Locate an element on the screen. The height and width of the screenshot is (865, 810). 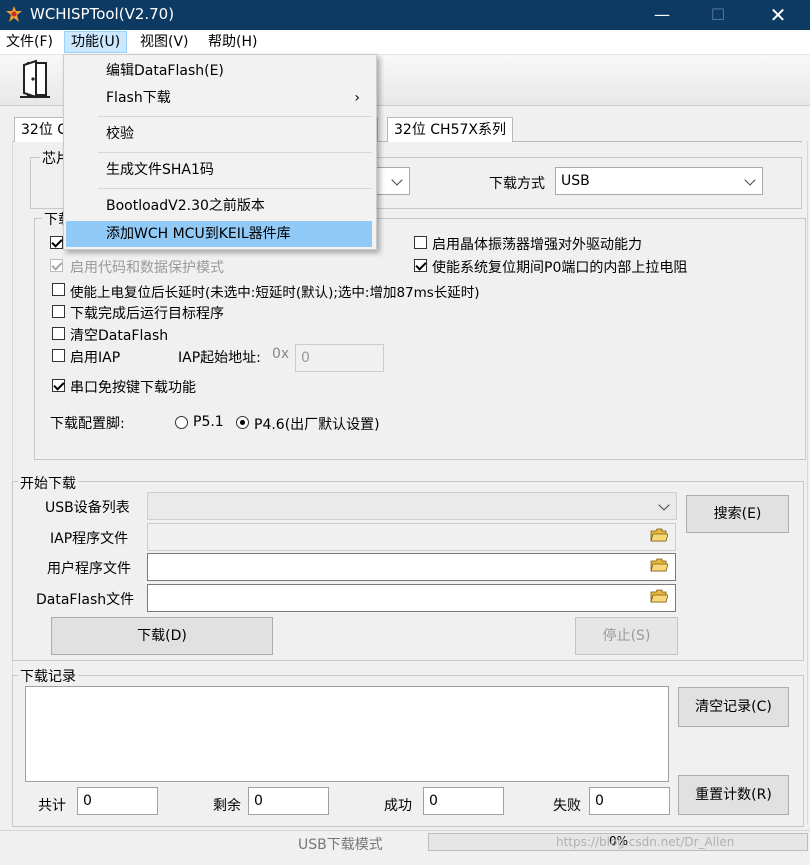
power-on-delay-checkbox is located at coordinates (58, 289).